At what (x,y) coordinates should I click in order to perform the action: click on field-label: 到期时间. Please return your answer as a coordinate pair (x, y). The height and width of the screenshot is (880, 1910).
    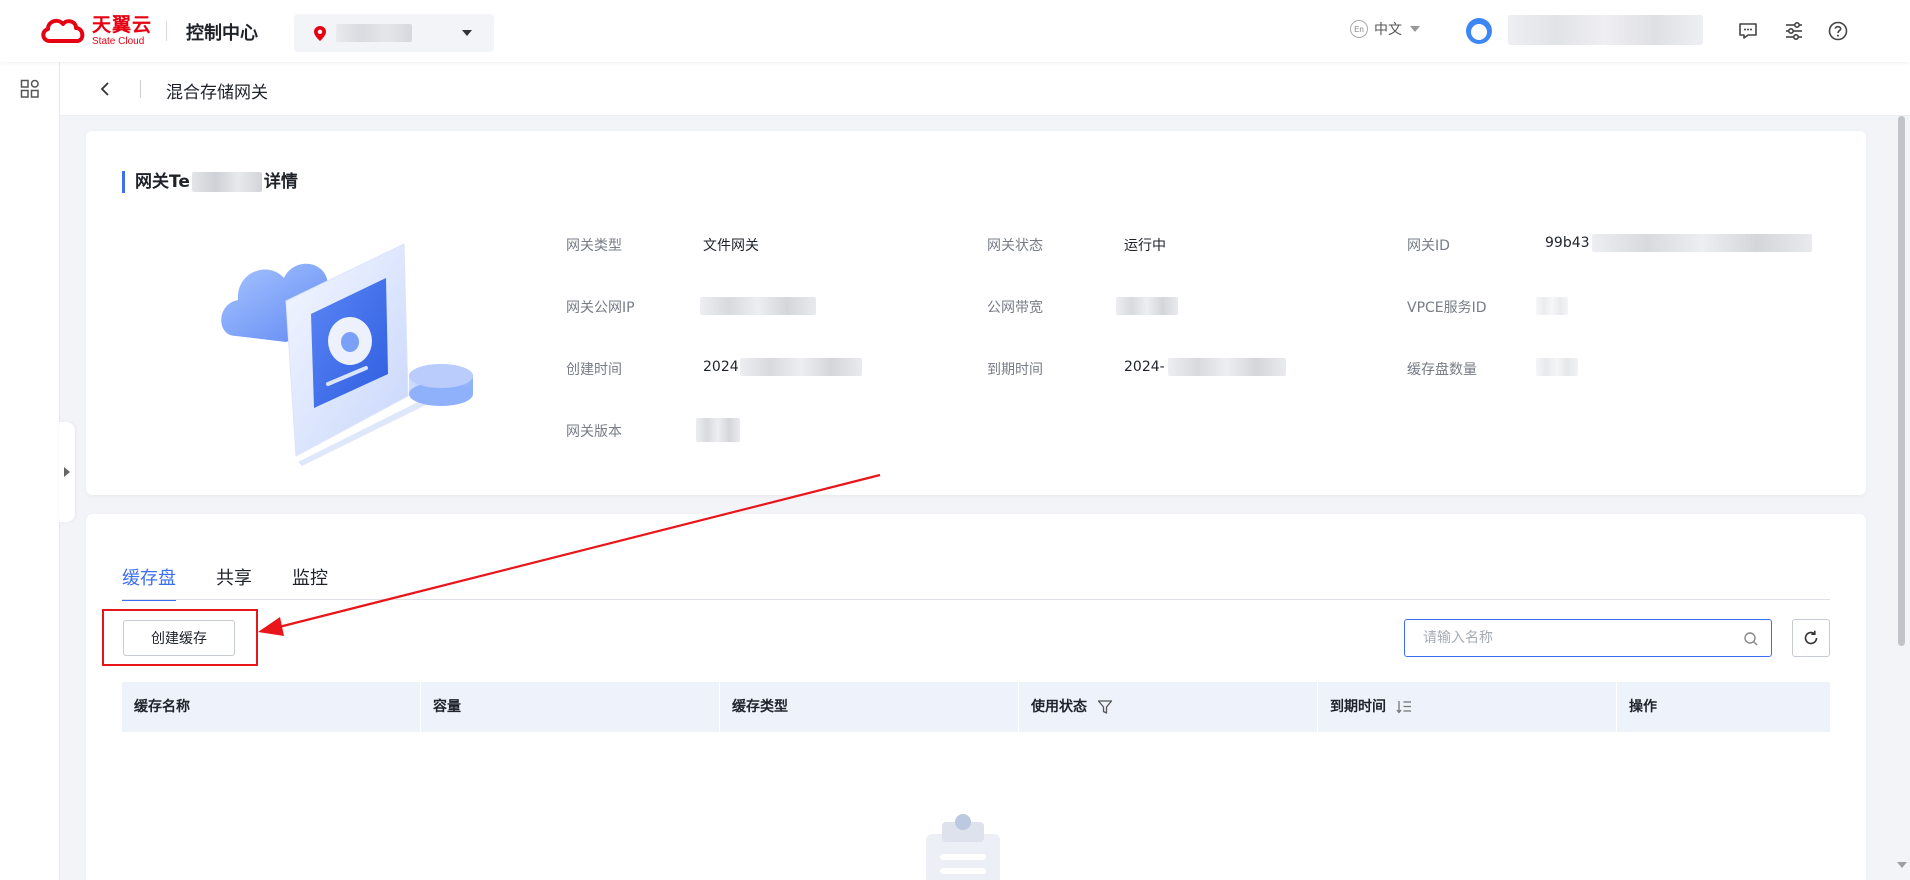
    Looking at the image, I should click on (1015, 370).